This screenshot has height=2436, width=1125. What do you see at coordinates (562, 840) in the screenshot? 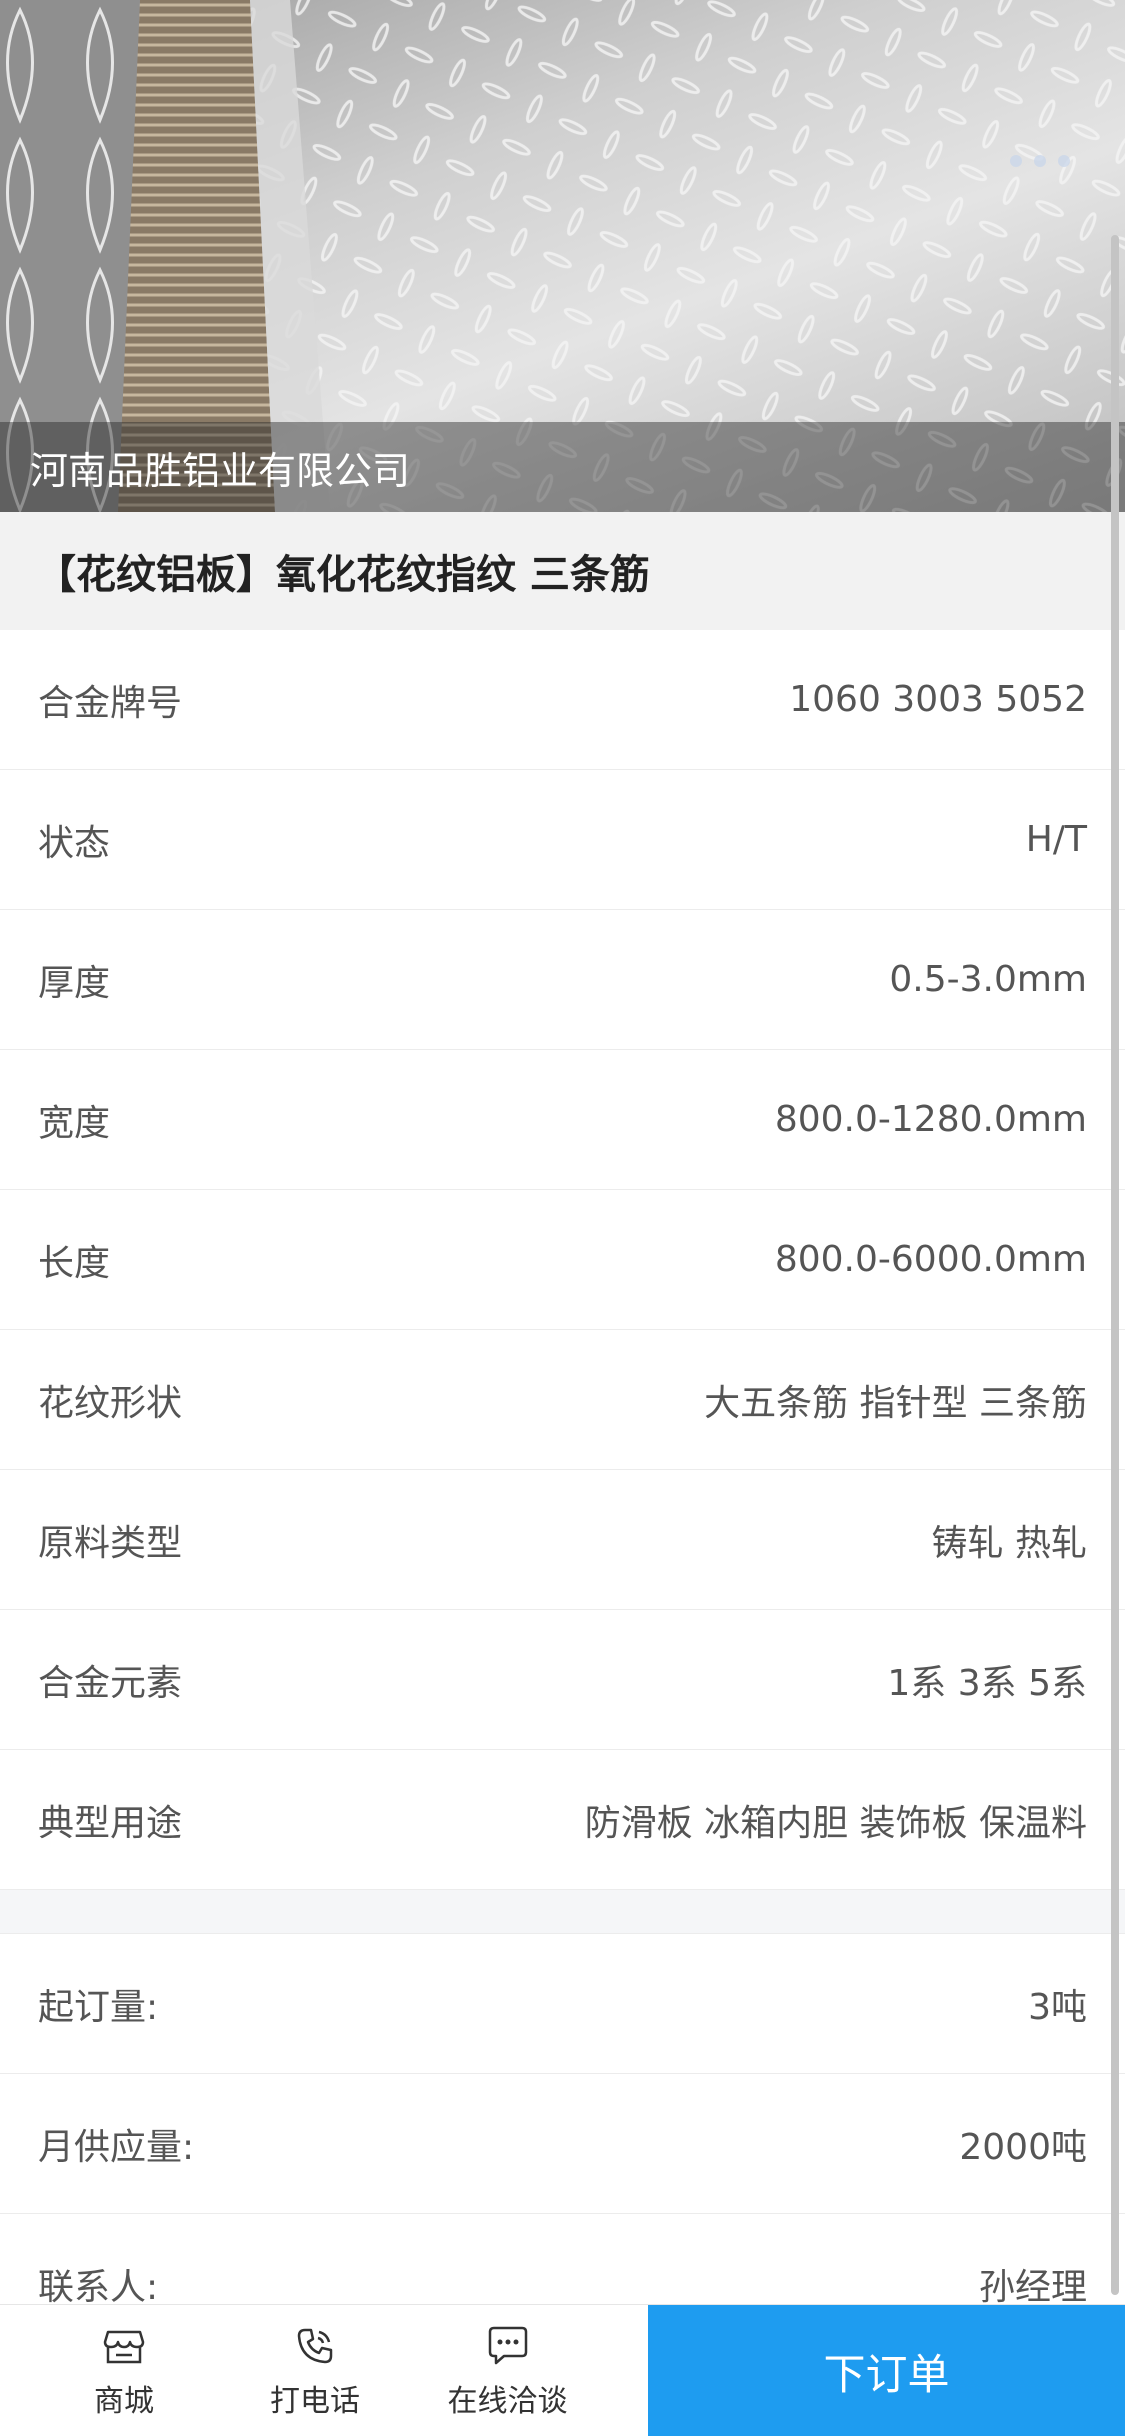
I see `spec-row-temper: 状态 H/T` at bounding box center [562, 840].